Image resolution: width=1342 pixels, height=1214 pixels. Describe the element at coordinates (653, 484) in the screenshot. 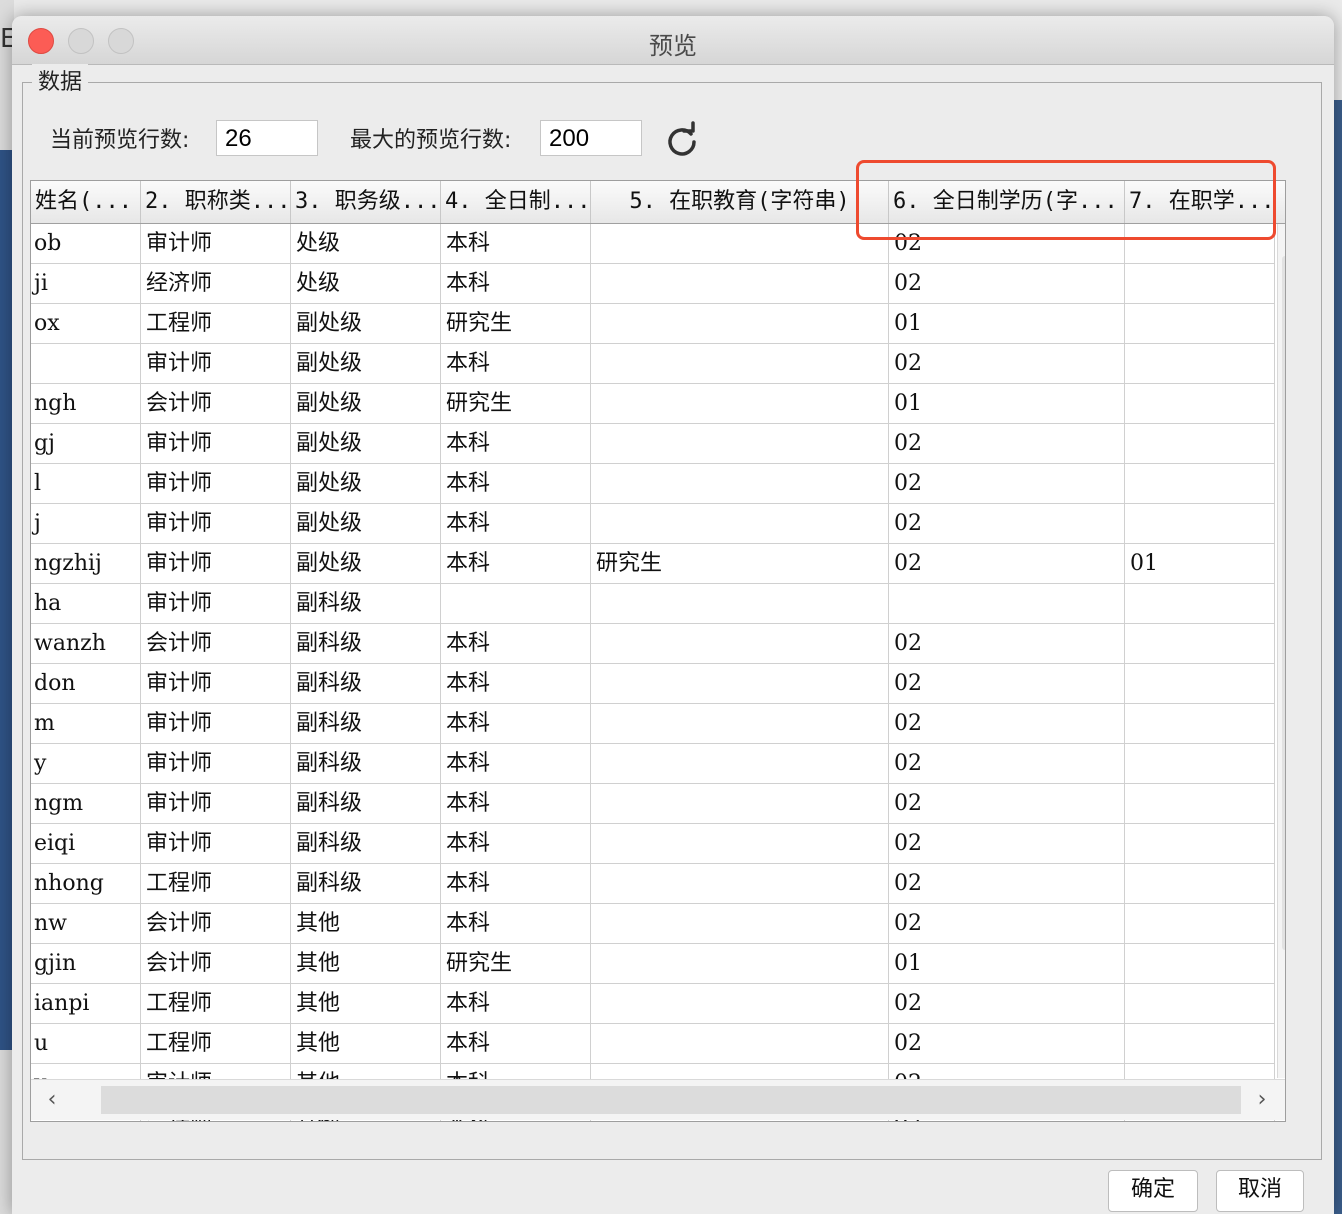

I see `table-row: l 审计师 副处级 本科 02` at that location.